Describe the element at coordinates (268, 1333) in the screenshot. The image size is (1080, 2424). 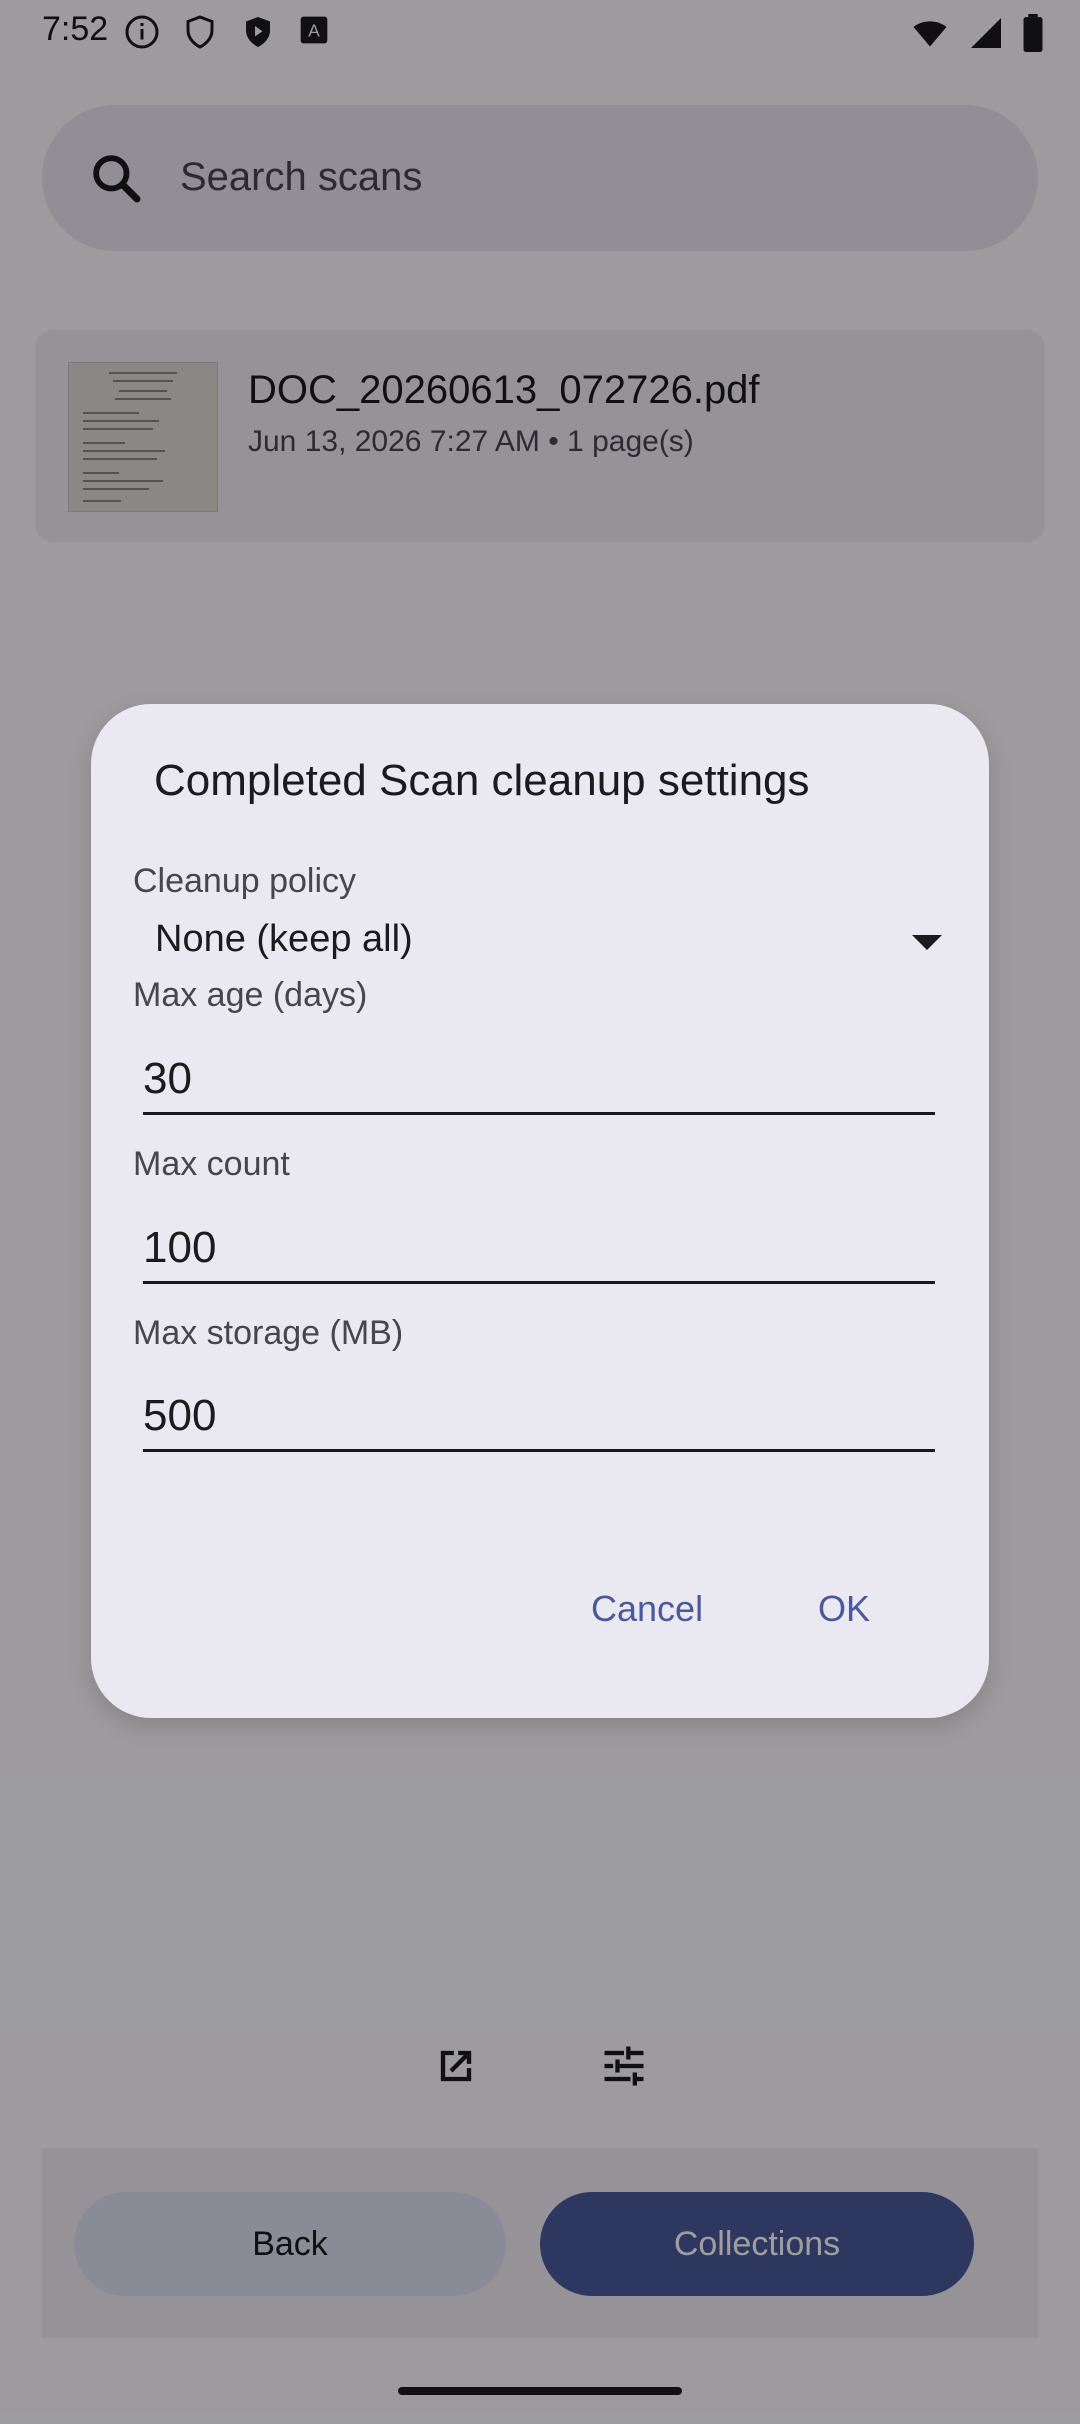
I see `max-storage-label: Max storage (MB)` at that location.